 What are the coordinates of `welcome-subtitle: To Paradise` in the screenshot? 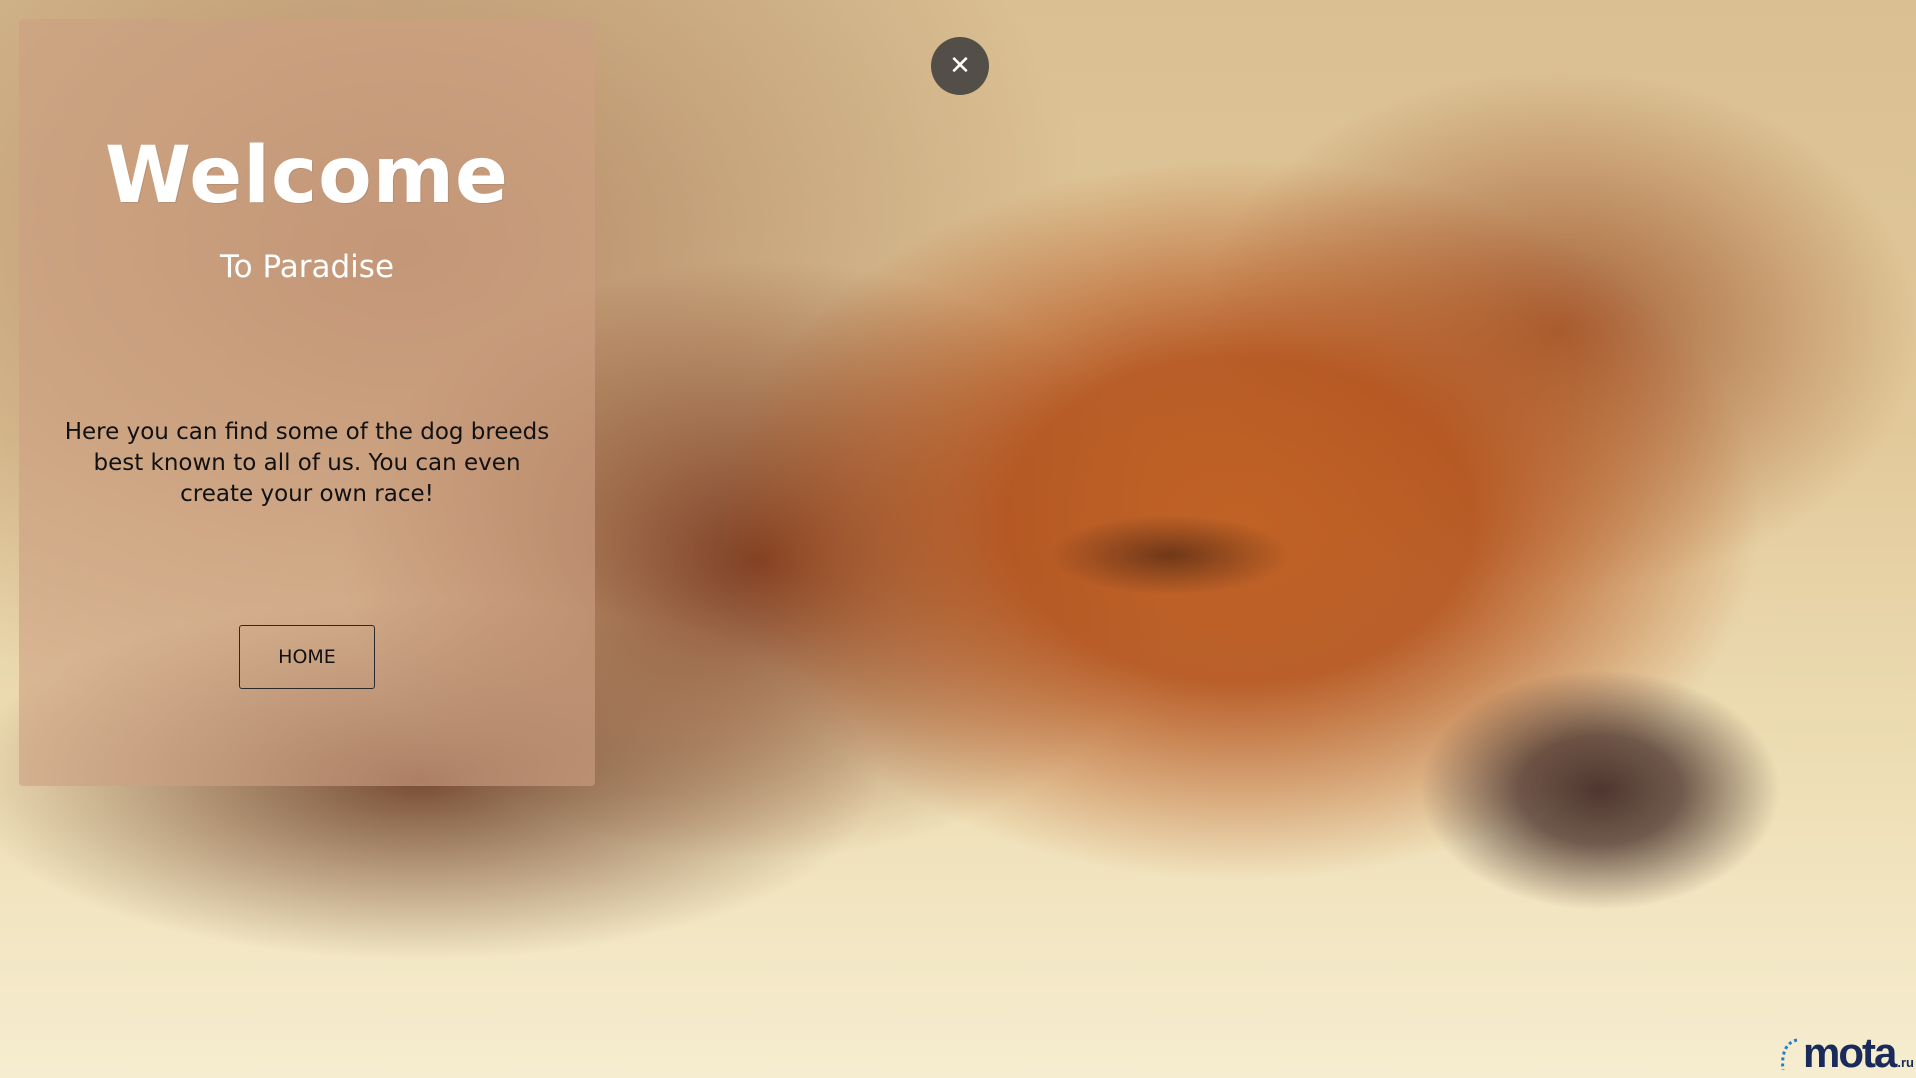 It's located at (307, 267).